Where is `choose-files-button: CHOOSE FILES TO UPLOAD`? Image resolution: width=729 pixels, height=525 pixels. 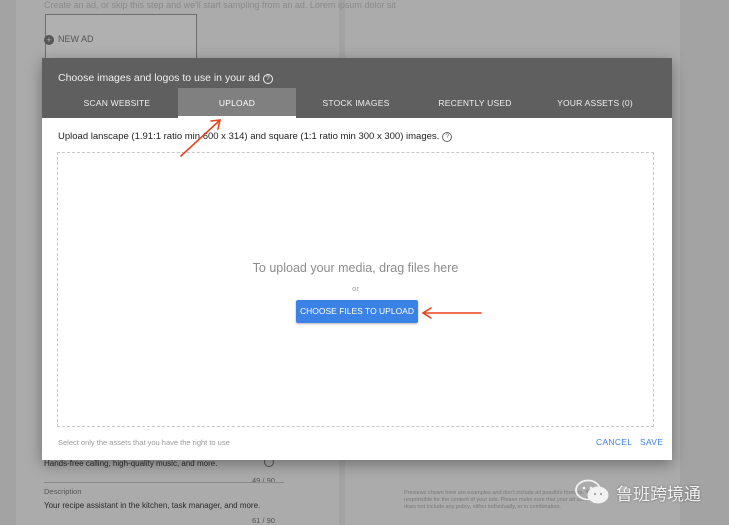 choose-files-button: CHOOSE FILES TO UPLOAD is located at coordinates (357, 311).